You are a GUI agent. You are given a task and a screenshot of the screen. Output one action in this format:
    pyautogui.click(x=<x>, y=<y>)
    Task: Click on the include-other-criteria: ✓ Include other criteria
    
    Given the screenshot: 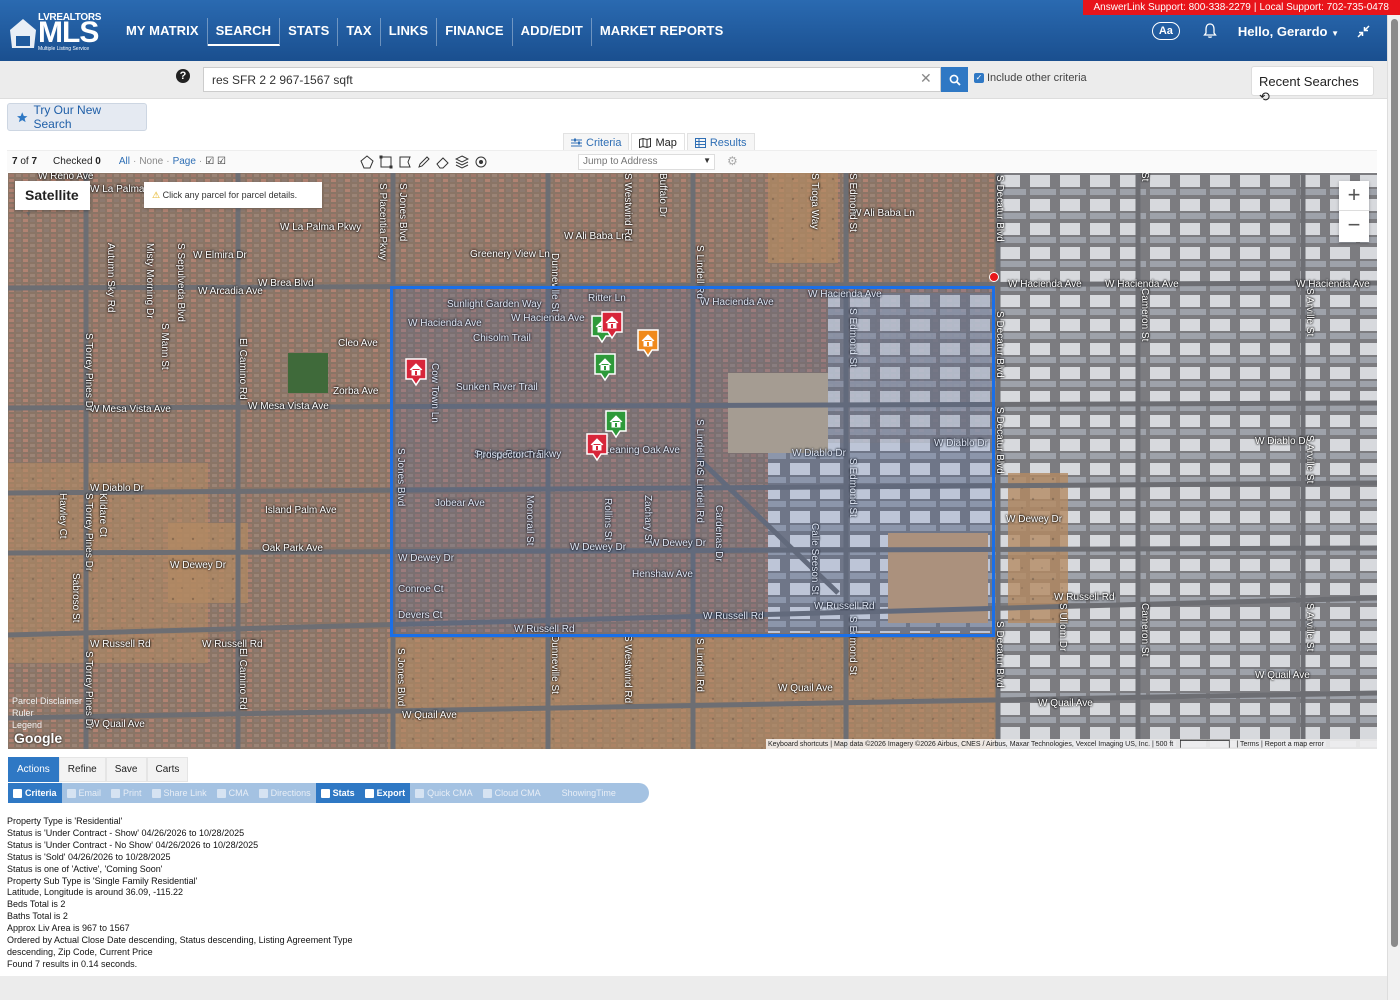 What is the action you would take?
    pyautogui.click(x=1030, y=78)
    